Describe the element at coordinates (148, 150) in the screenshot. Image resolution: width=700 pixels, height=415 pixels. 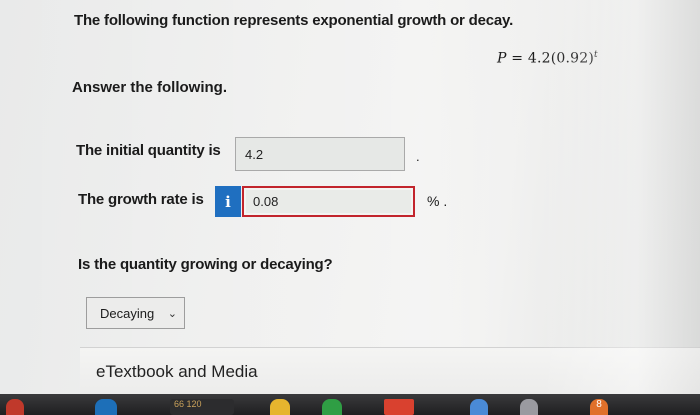
I see `initial-quantity-label: The initial quantity is` at that location.